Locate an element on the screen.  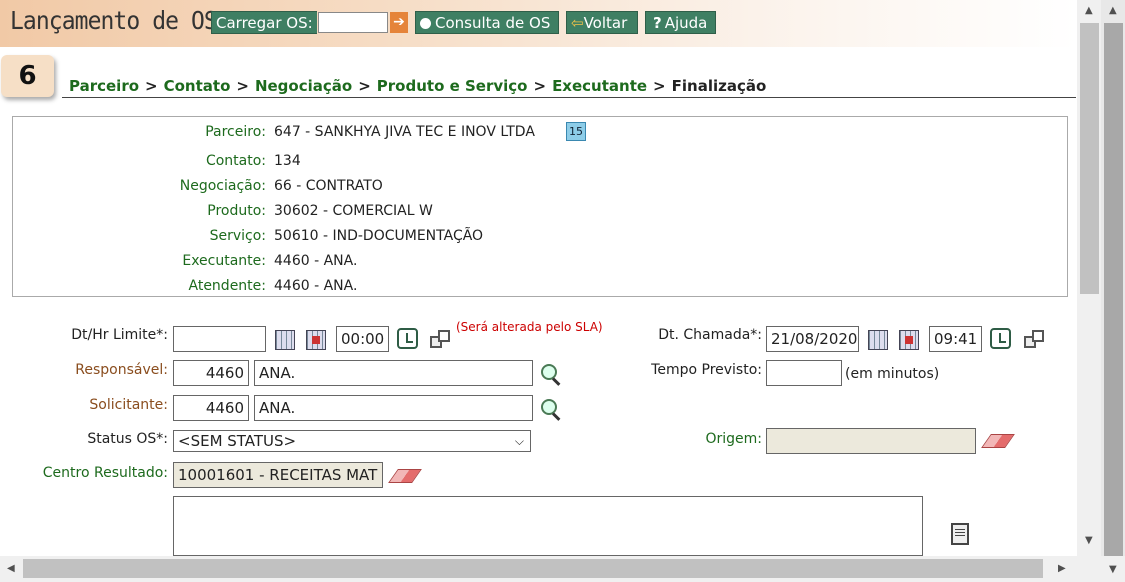
breadcrumb-produto-servico: Produto e Serviço is located at coordinates (452, 86).